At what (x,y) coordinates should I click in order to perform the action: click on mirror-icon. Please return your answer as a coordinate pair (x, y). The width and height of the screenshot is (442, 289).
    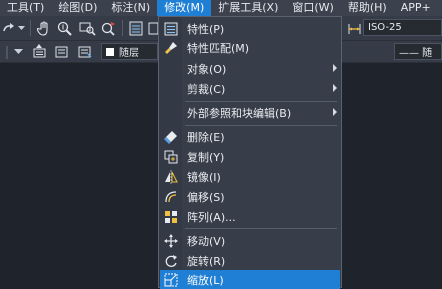
    Looking at the image, I should click on (171, 176).